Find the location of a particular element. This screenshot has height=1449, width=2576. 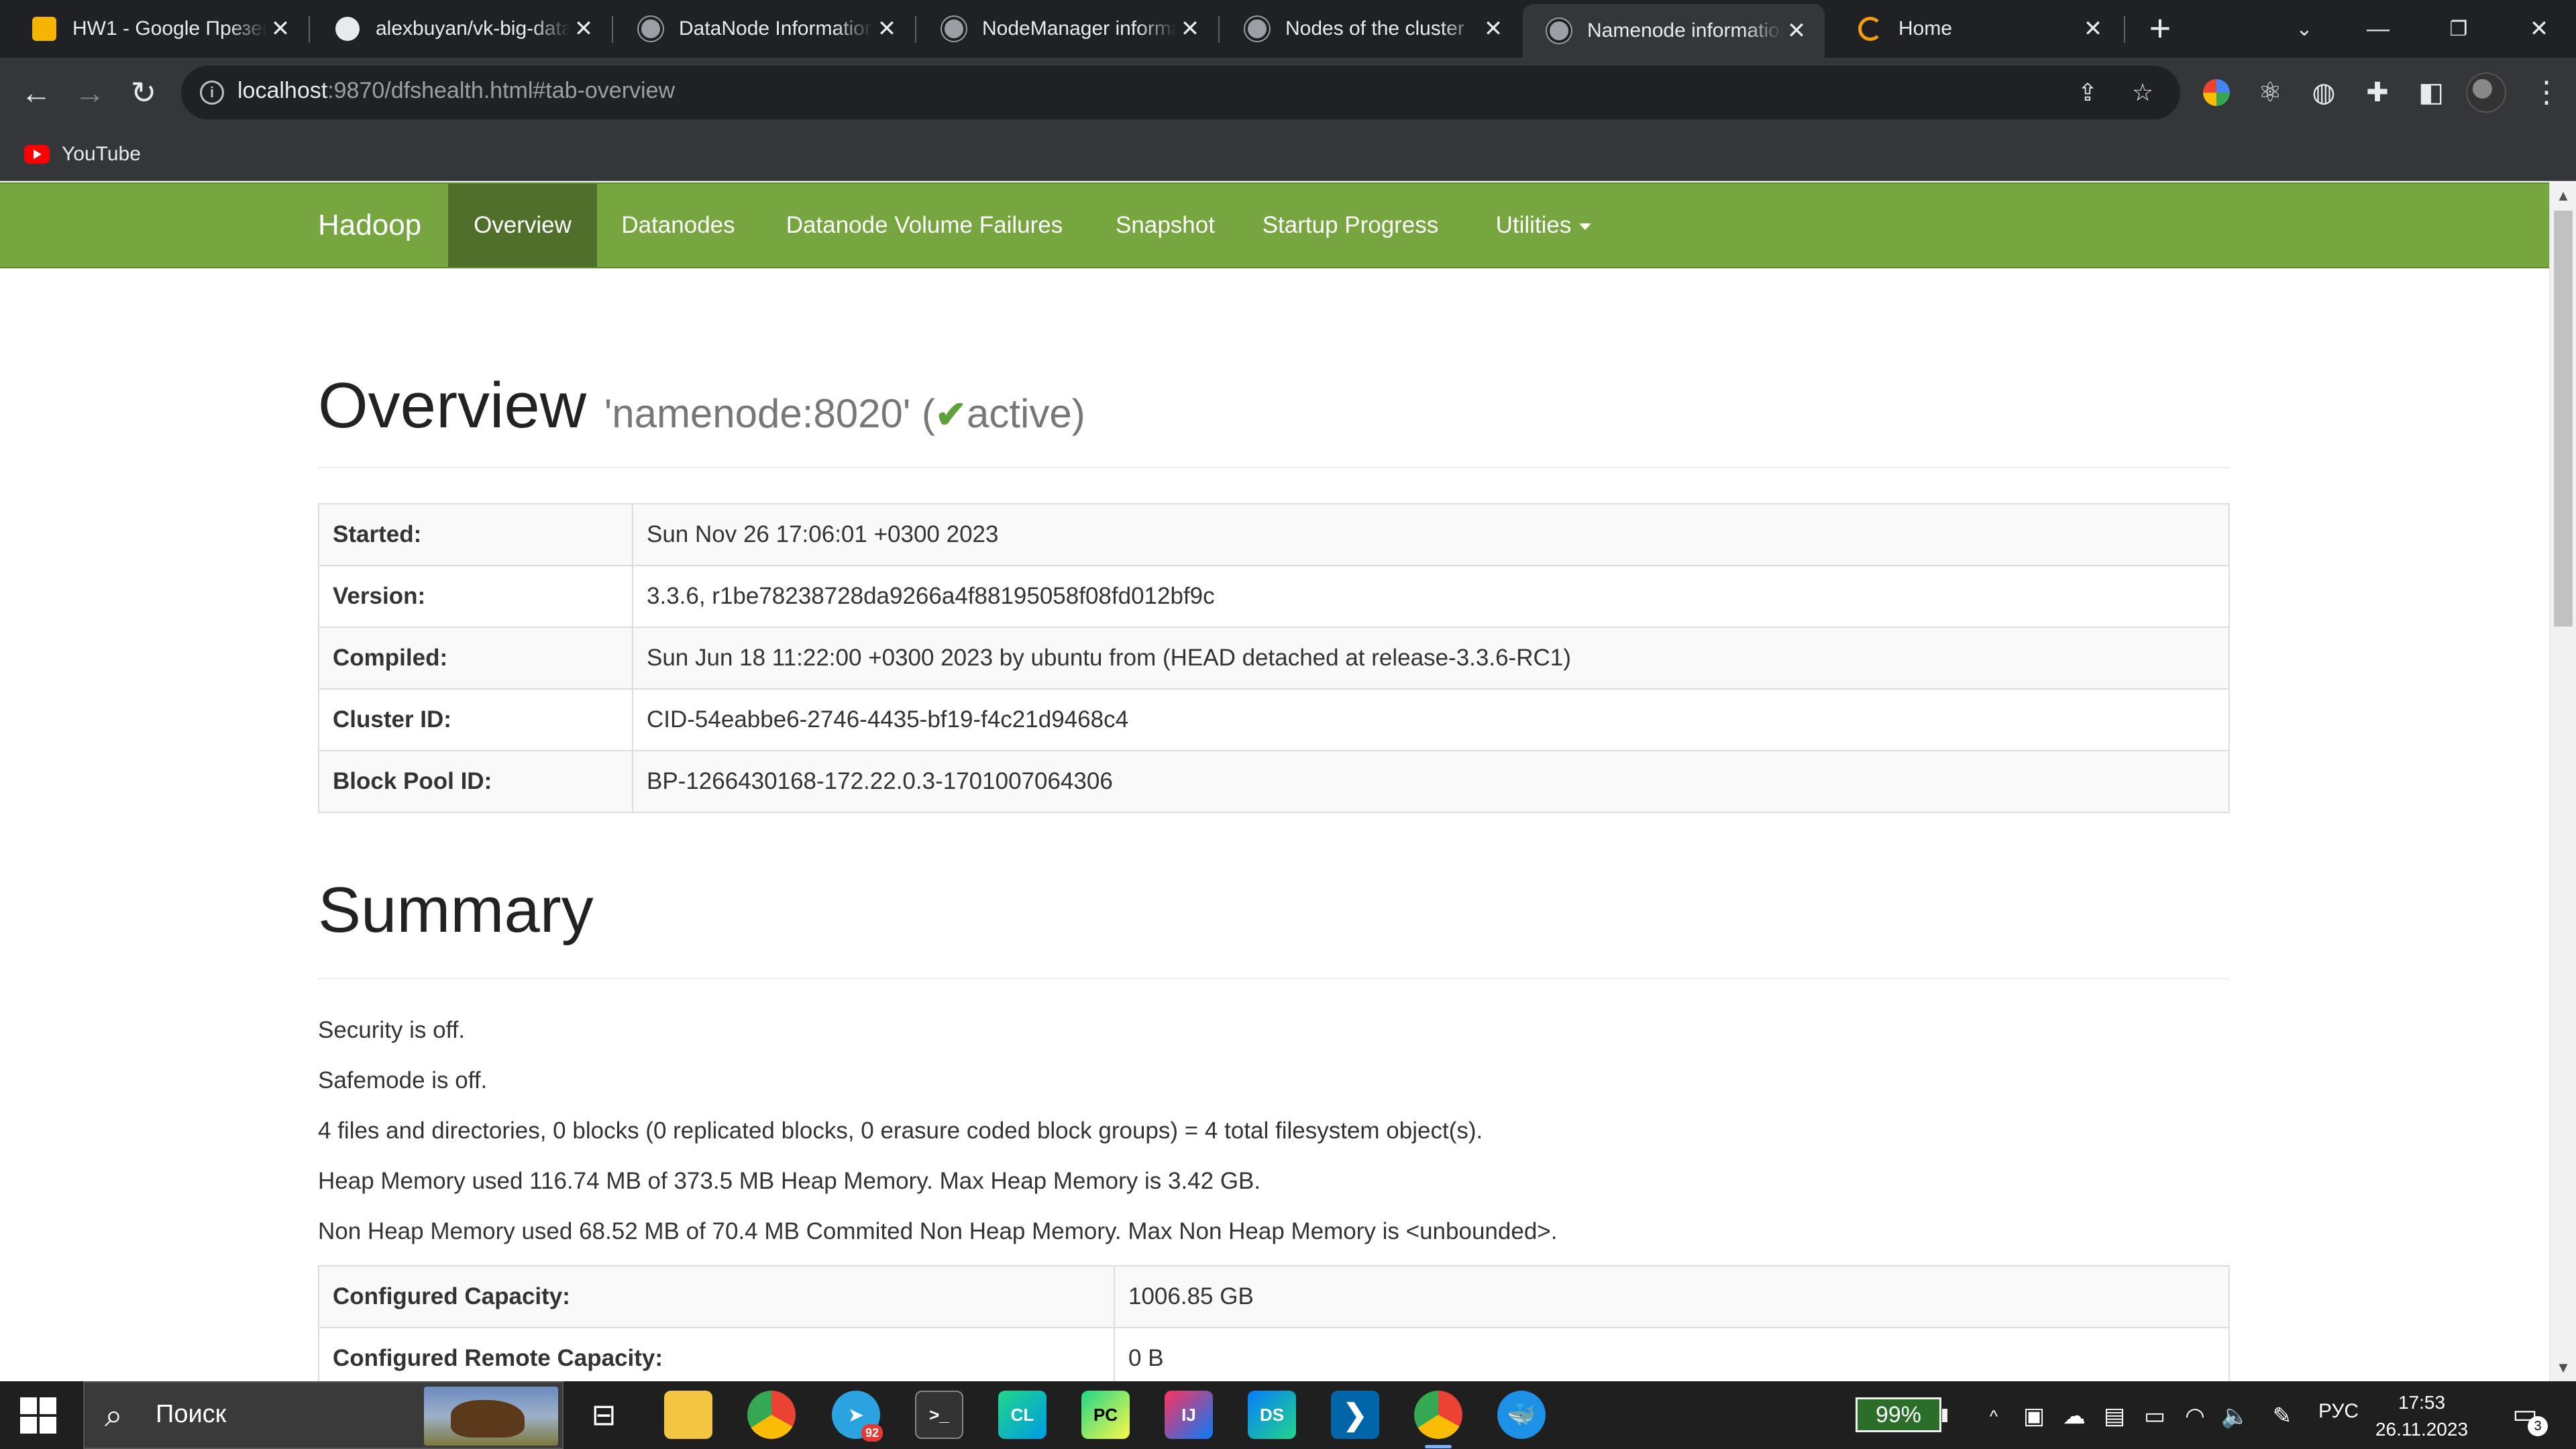

terminal-icon: >_ is located at coordinates (939, 1415).